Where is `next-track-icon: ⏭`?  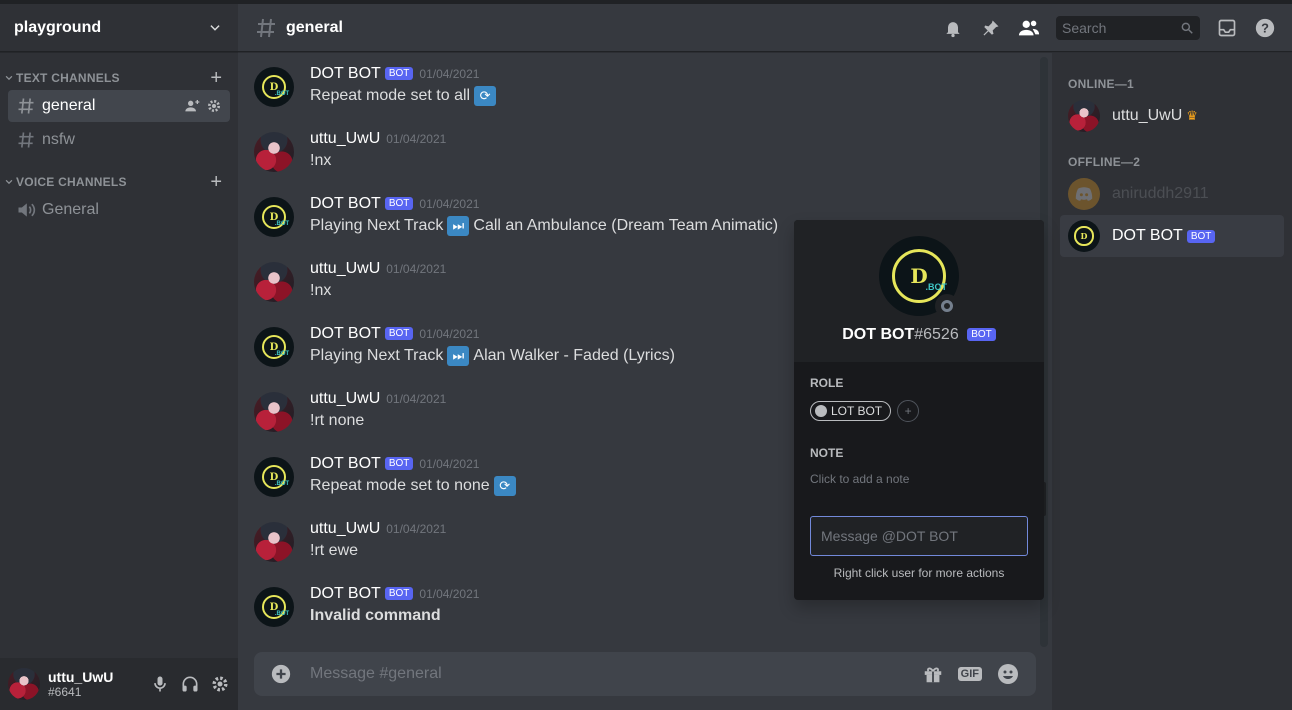
next-track-icon: ⏭ is located at coordinates (458, 226).